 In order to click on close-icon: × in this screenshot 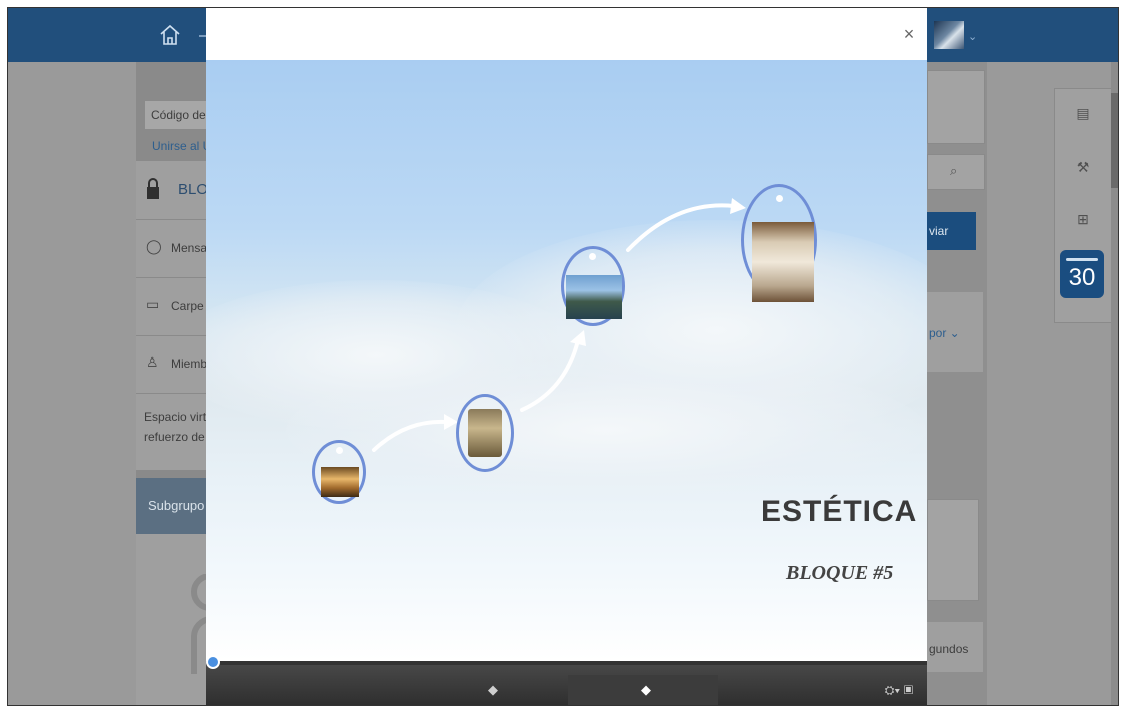, I will do `click(909, 34)`.